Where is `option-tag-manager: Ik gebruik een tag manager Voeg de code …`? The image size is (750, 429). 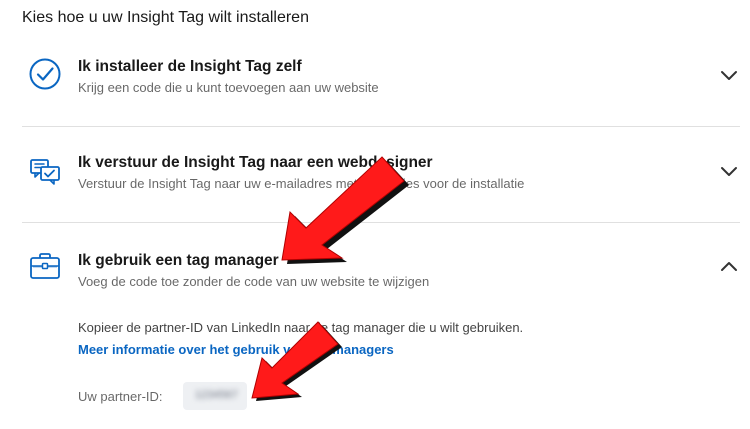 option-tag-manager: Ik gebruik een tag manager Voeg de code … is located at coordinates (381, 276).